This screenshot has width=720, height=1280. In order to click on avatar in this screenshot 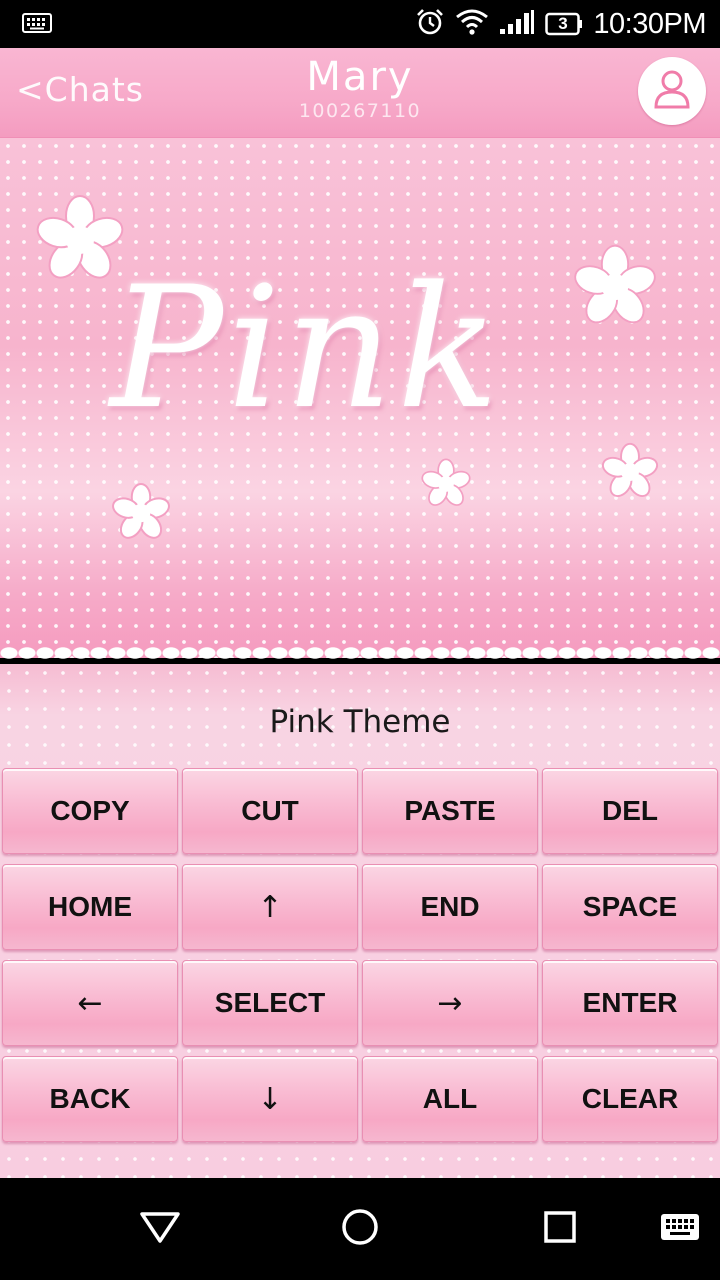, I will do `click(672, 91)`.